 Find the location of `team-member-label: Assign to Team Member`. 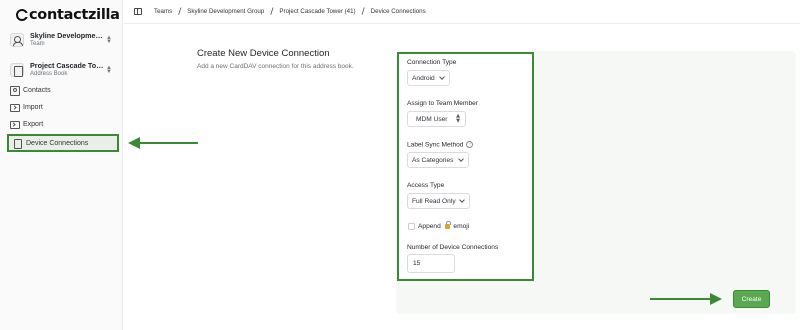

team-member-label: Assign to Team Member is located at coordinates (442, 103).